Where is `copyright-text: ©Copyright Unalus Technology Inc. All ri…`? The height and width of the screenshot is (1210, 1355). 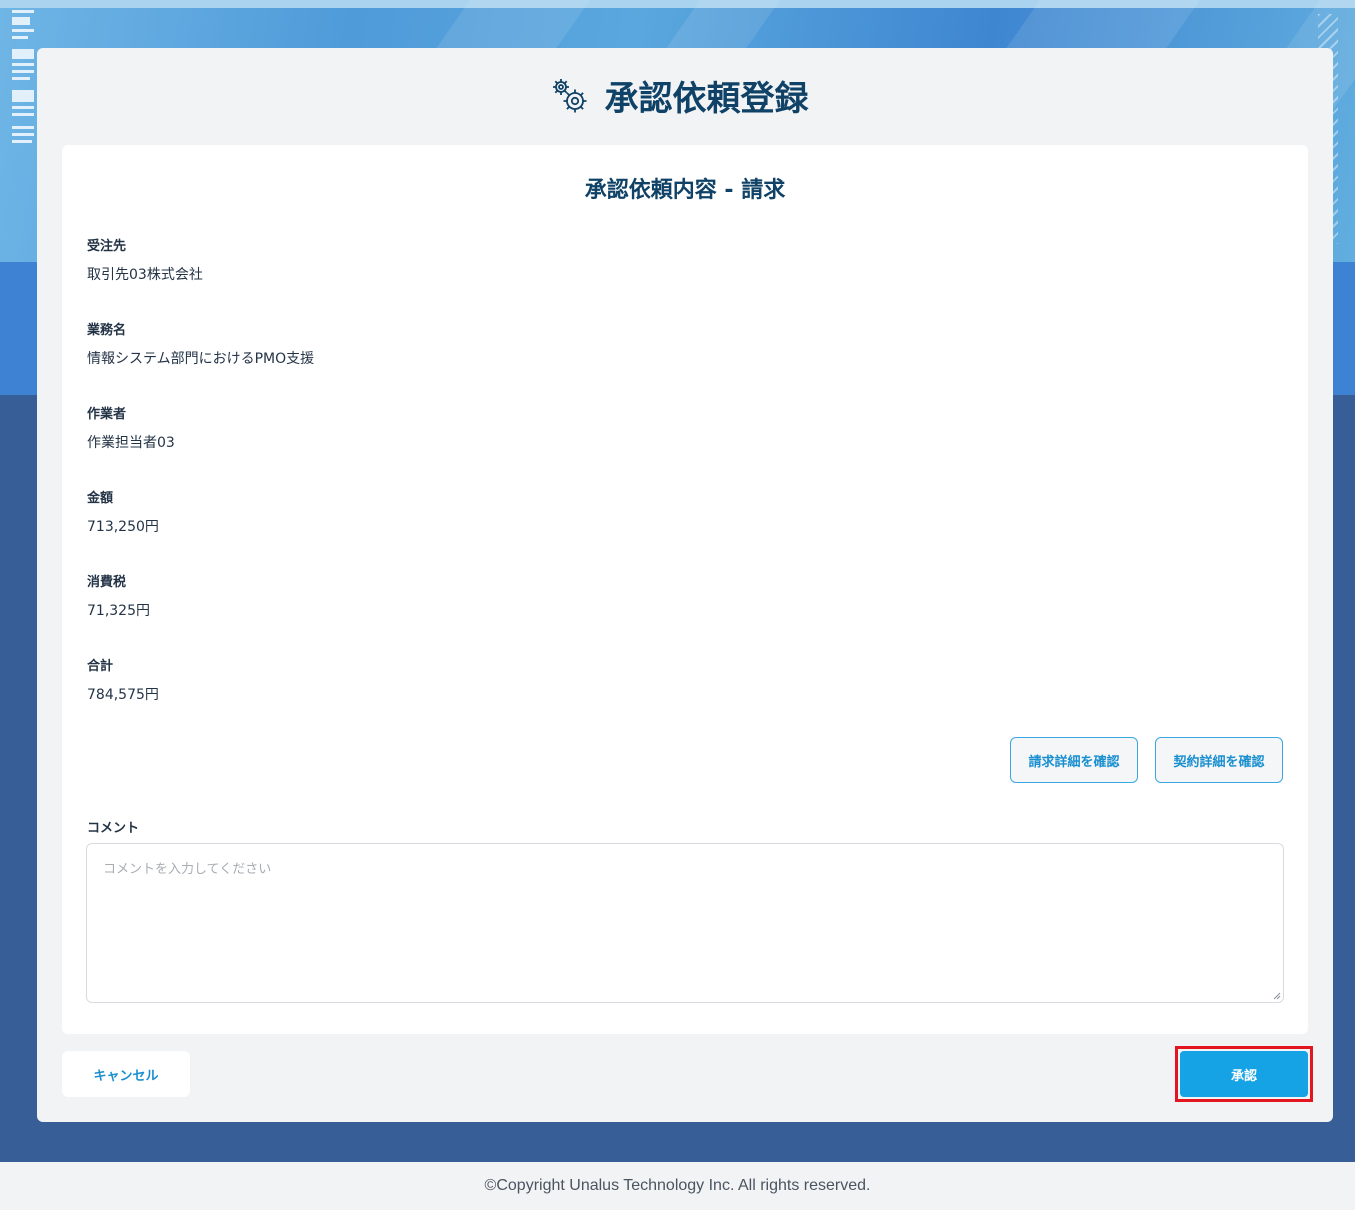 copyright-text: ©Copyright Unalus Technology Inc. All ri… is located at coordinates (677, 1185).